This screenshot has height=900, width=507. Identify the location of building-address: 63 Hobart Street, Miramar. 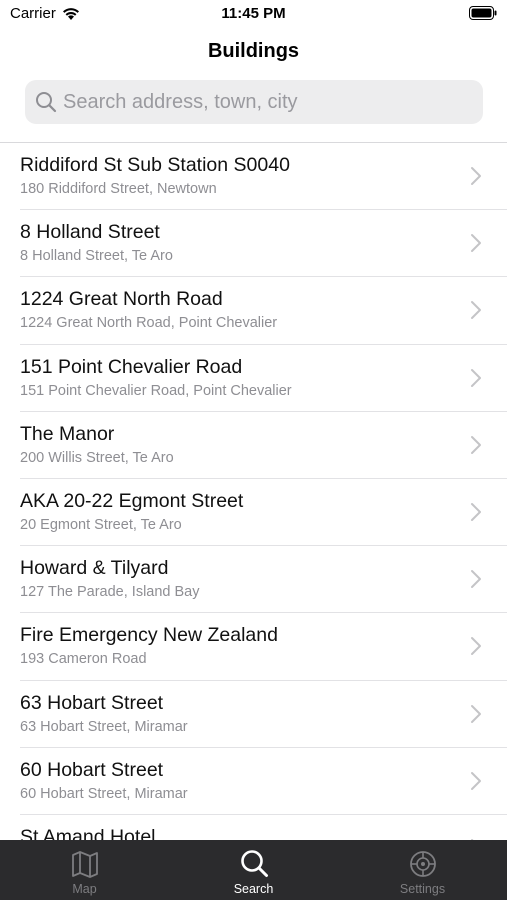
(104, 726).